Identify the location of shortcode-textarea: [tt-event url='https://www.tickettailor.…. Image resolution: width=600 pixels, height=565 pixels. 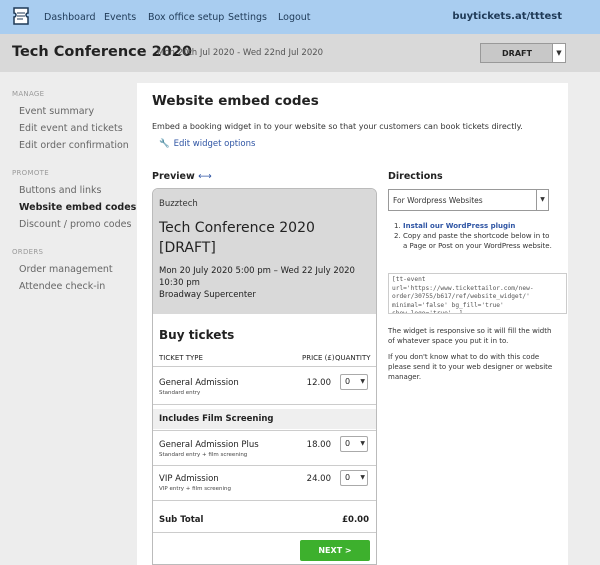
(477, 293).